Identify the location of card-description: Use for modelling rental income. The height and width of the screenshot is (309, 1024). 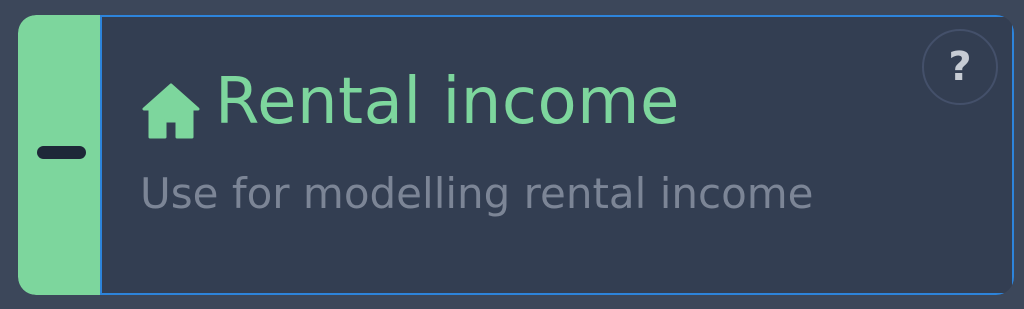
(477, 193).